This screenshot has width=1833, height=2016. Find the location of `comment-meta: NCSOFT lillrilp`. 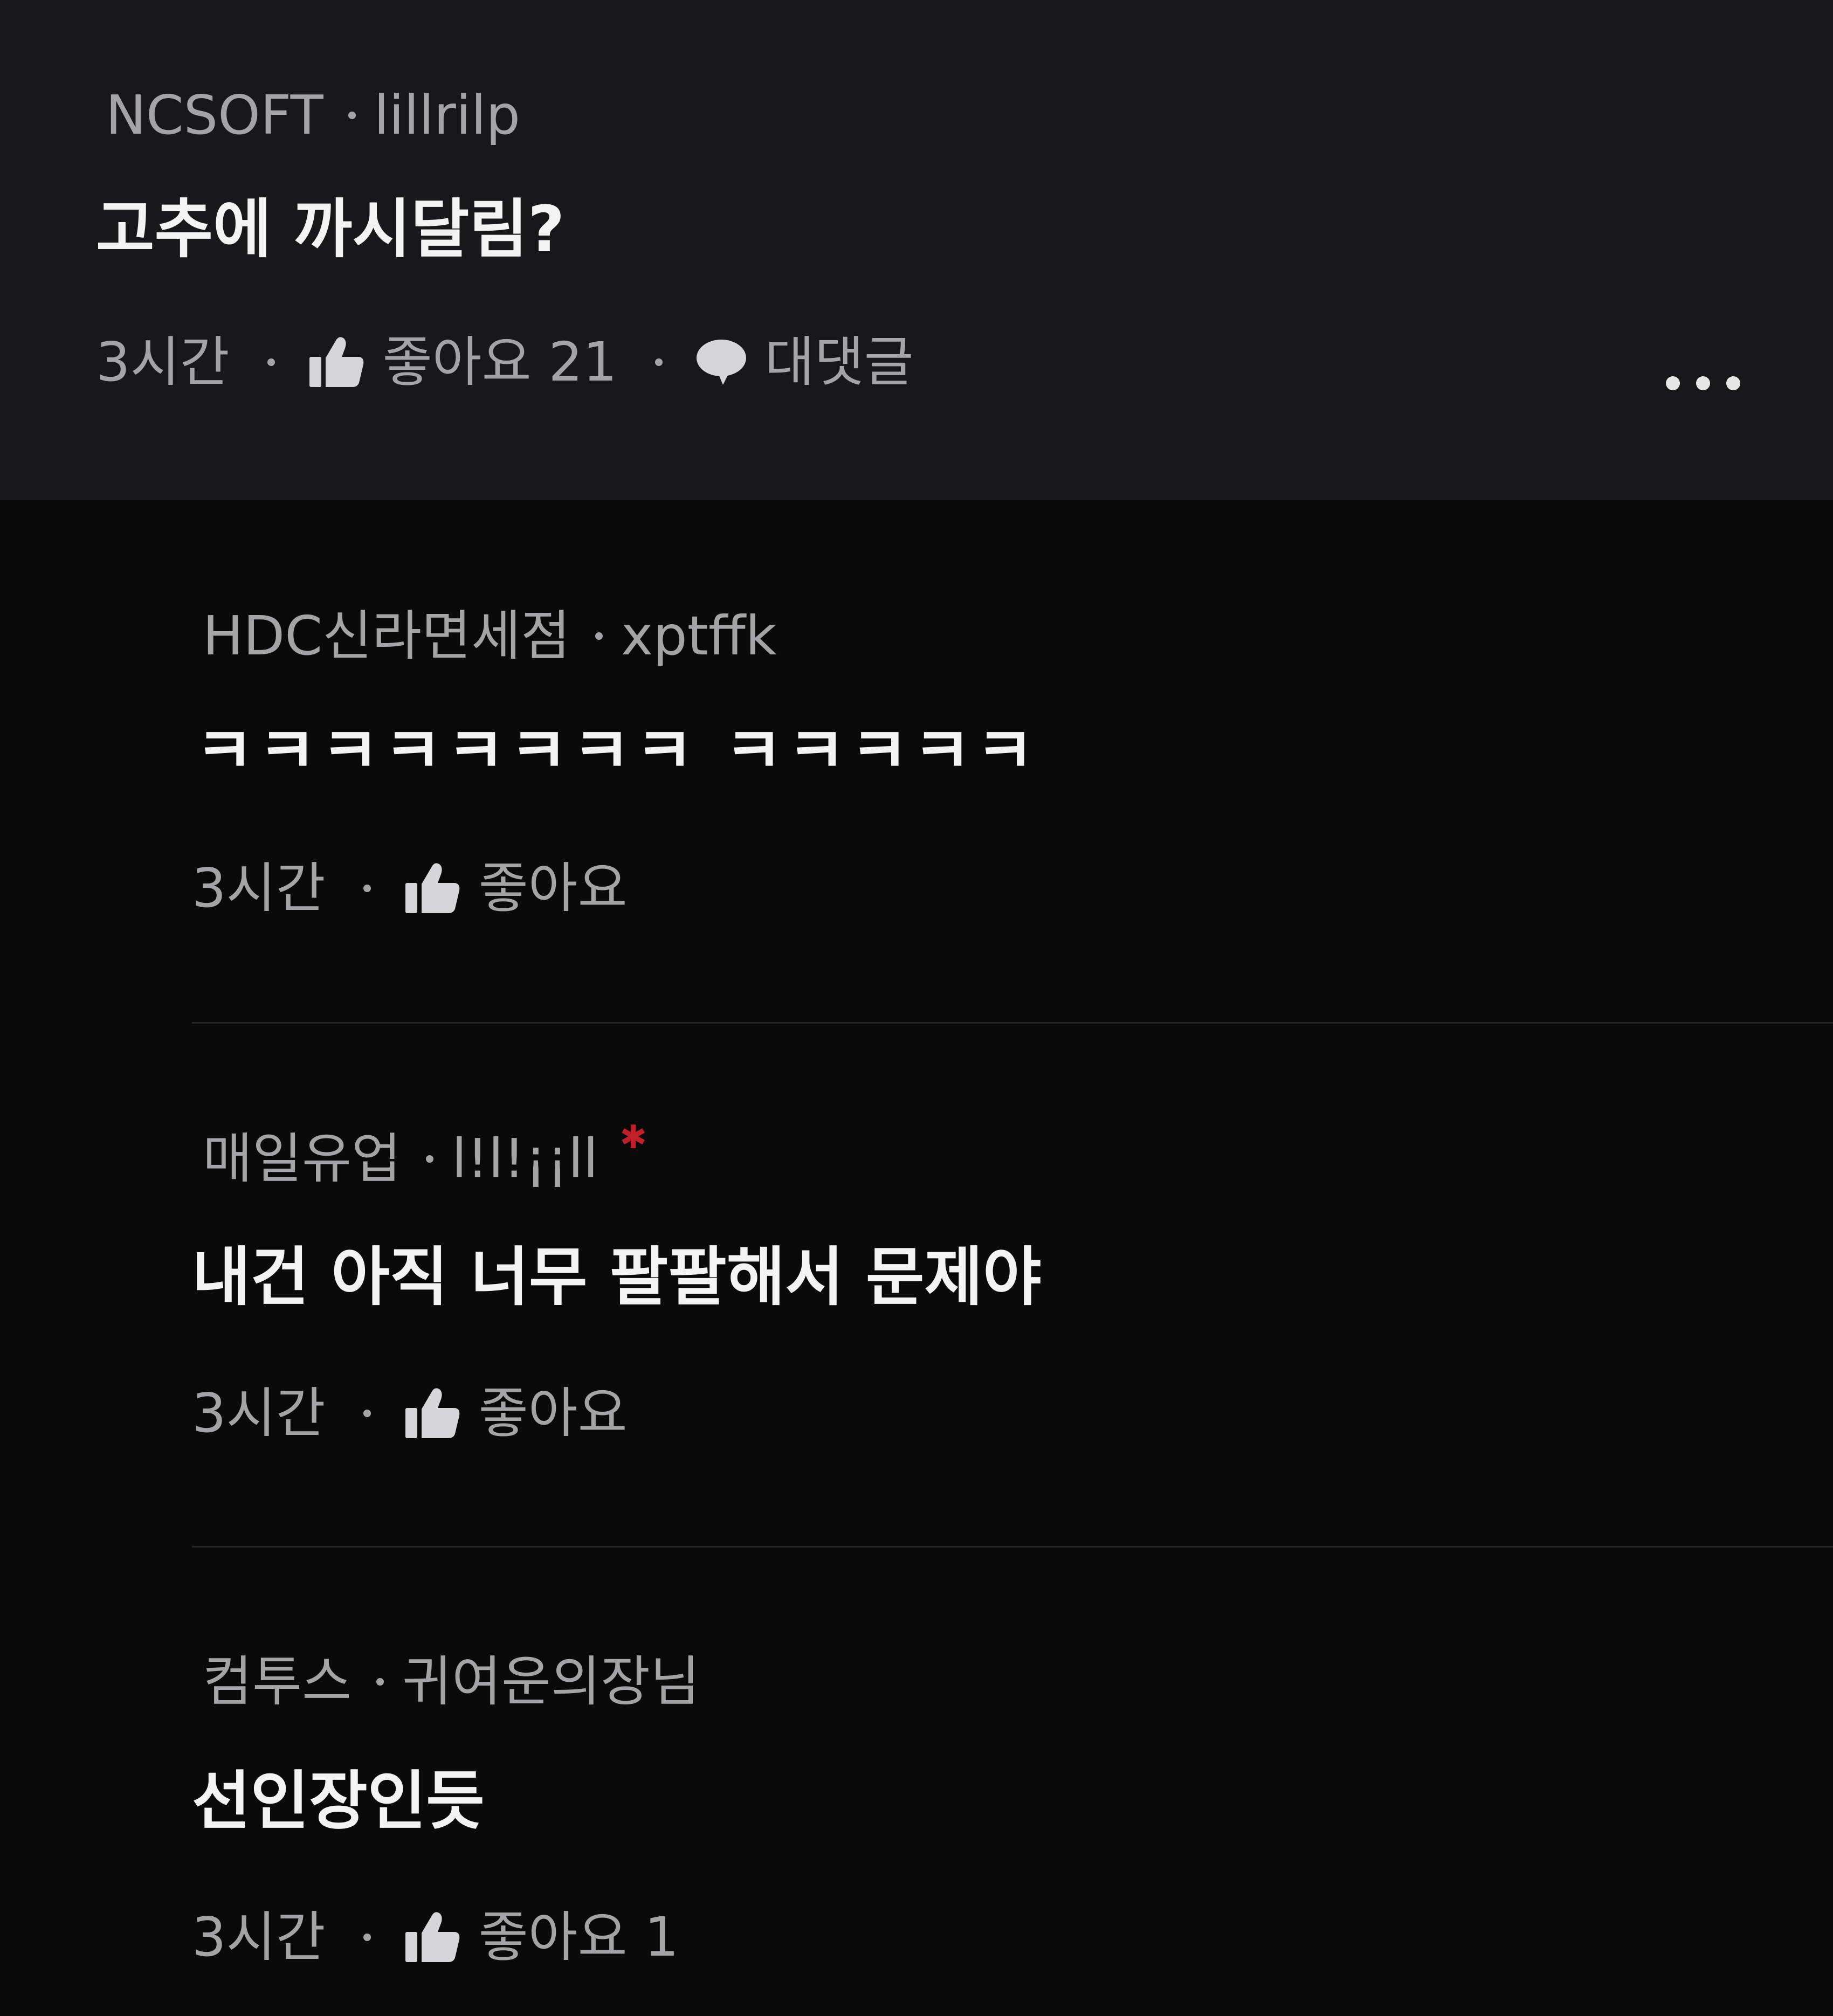

comment-meta: NCSOFT lillrilp is located at coordinates (313, 115).